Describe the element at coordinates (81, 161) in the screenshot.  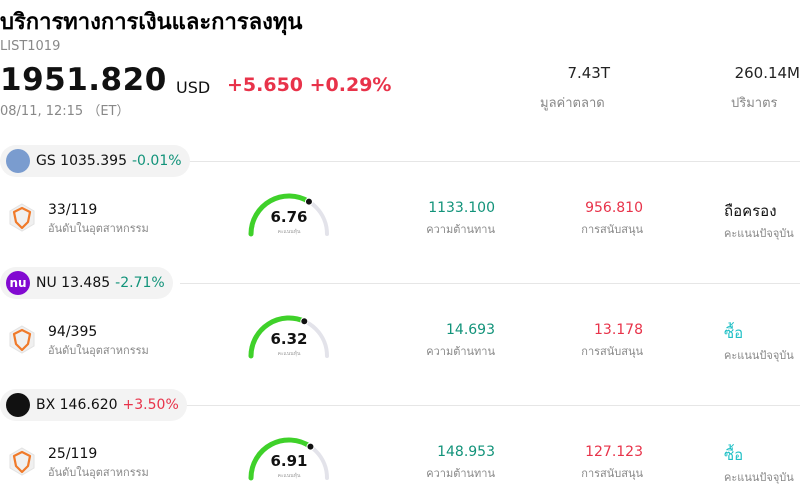
I see `stock-ticker-price: GS 1035.395` at that location.